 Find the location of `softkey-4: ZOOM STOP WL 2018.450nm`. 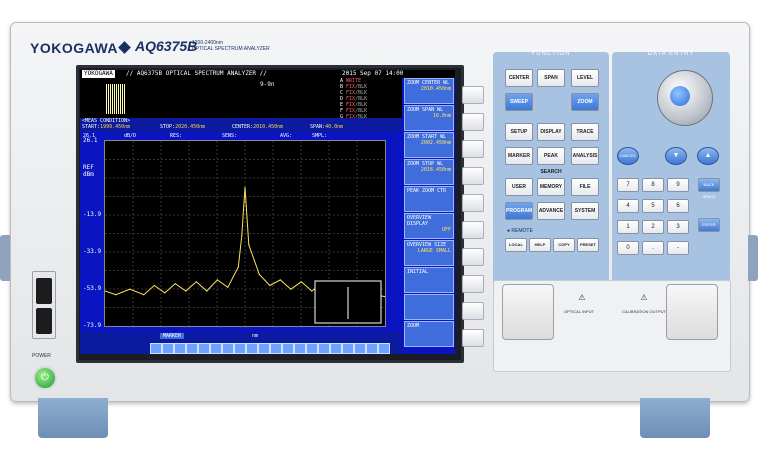

softkey-4: ZOOM STOP WL 2018.450nm is located at coordinates (429, 172).